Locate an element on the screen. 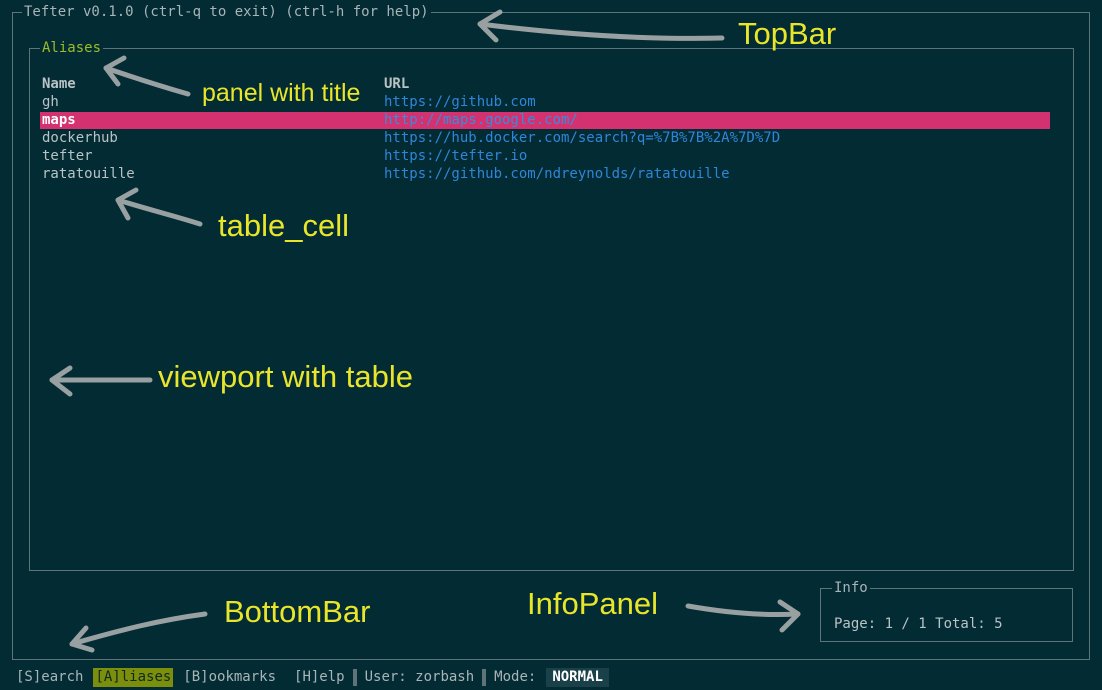 The image size is (1102, 690). bottombar-search-tab: [S]earch is located at coordinates (49, 677).